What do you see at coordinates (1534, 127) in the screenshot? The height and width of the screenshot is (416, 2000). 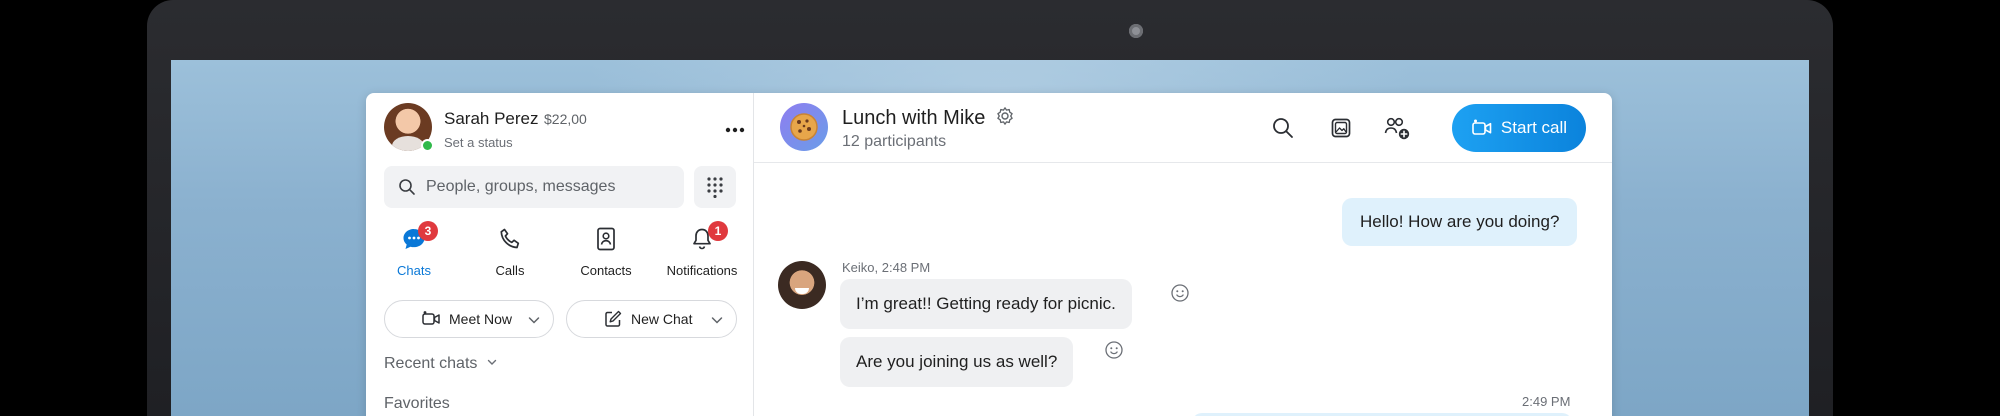 I see `start-call-label: Start call` at bounding box center [1534, 127].